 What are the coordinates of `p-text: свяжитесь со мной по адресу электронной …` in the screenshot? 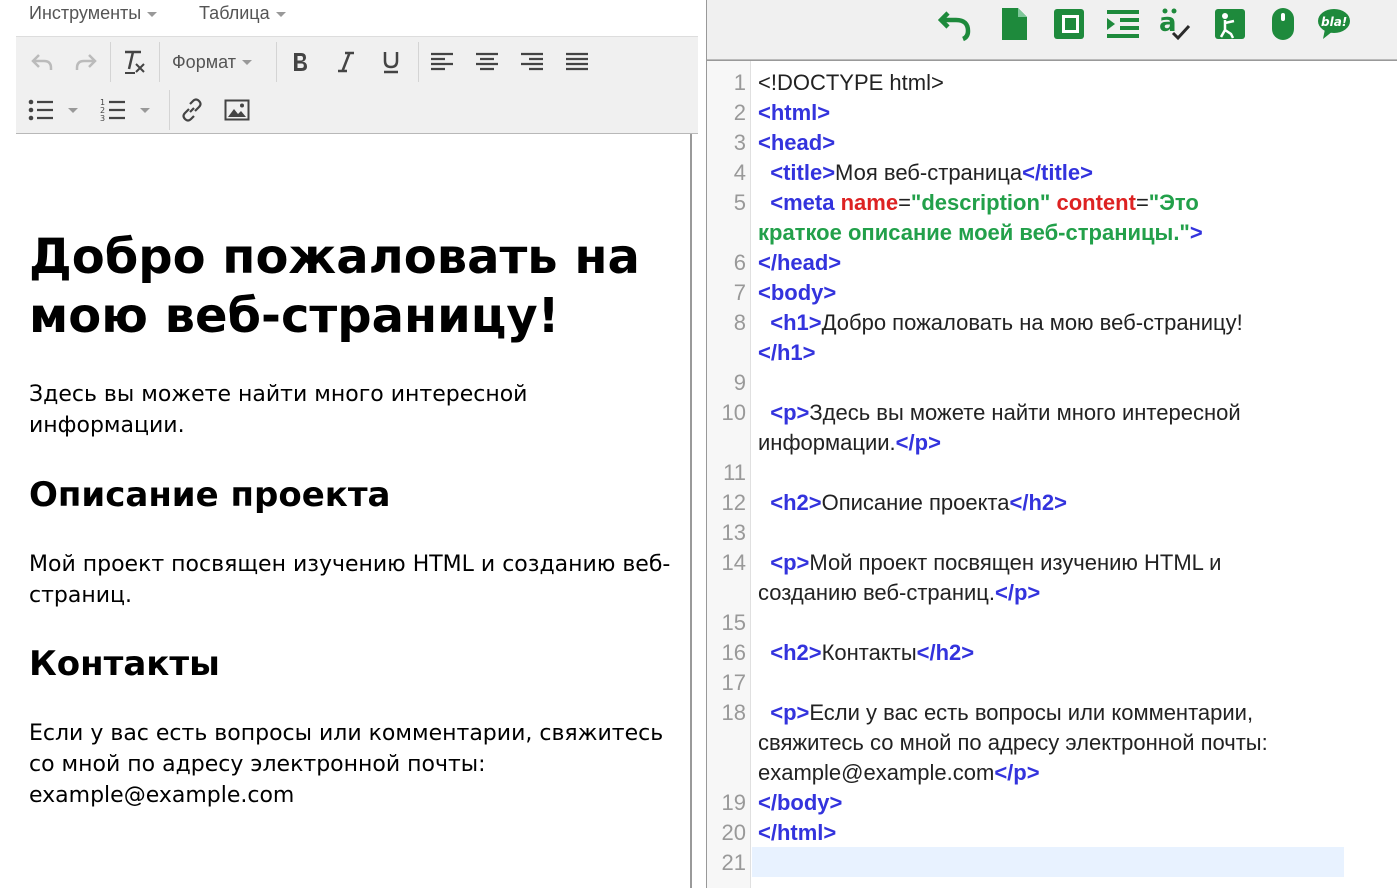 It's located at (1013, 742).